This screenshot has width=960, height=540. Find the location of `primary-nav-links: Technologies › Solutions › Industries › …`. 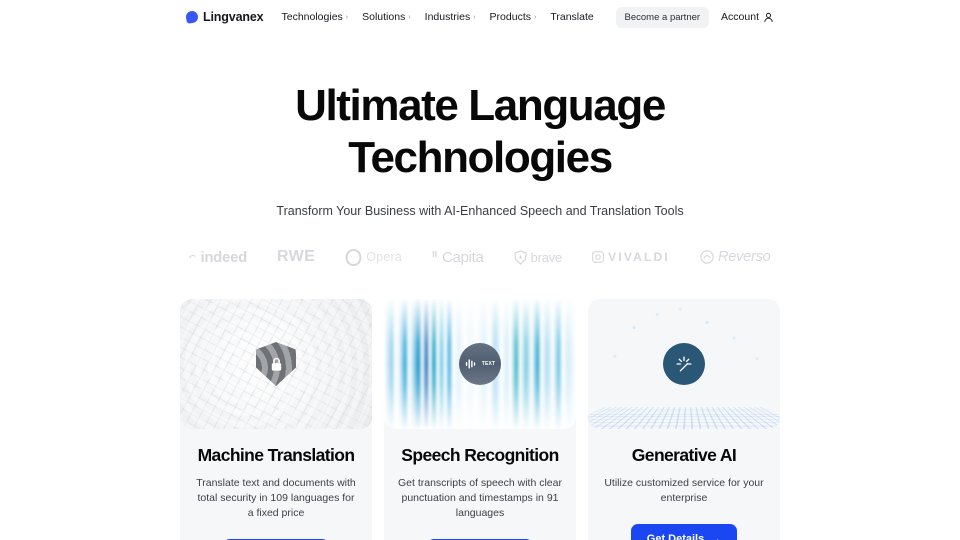

primary-nav-links: Technologies › Solutions › Industries › … is located at coordinates (437, 17).